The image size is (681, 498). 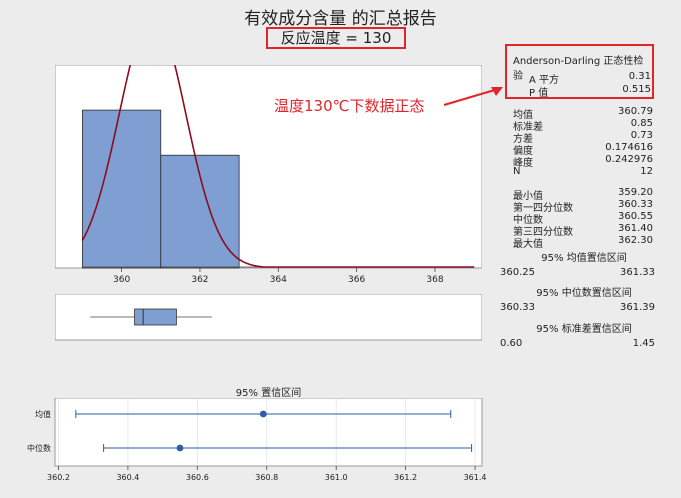 What do you see at coordinates (583, 206) in the screenshot?
I see `stat-row-q1: 第一四分位数 360.33` at bounding box center [583, 206].